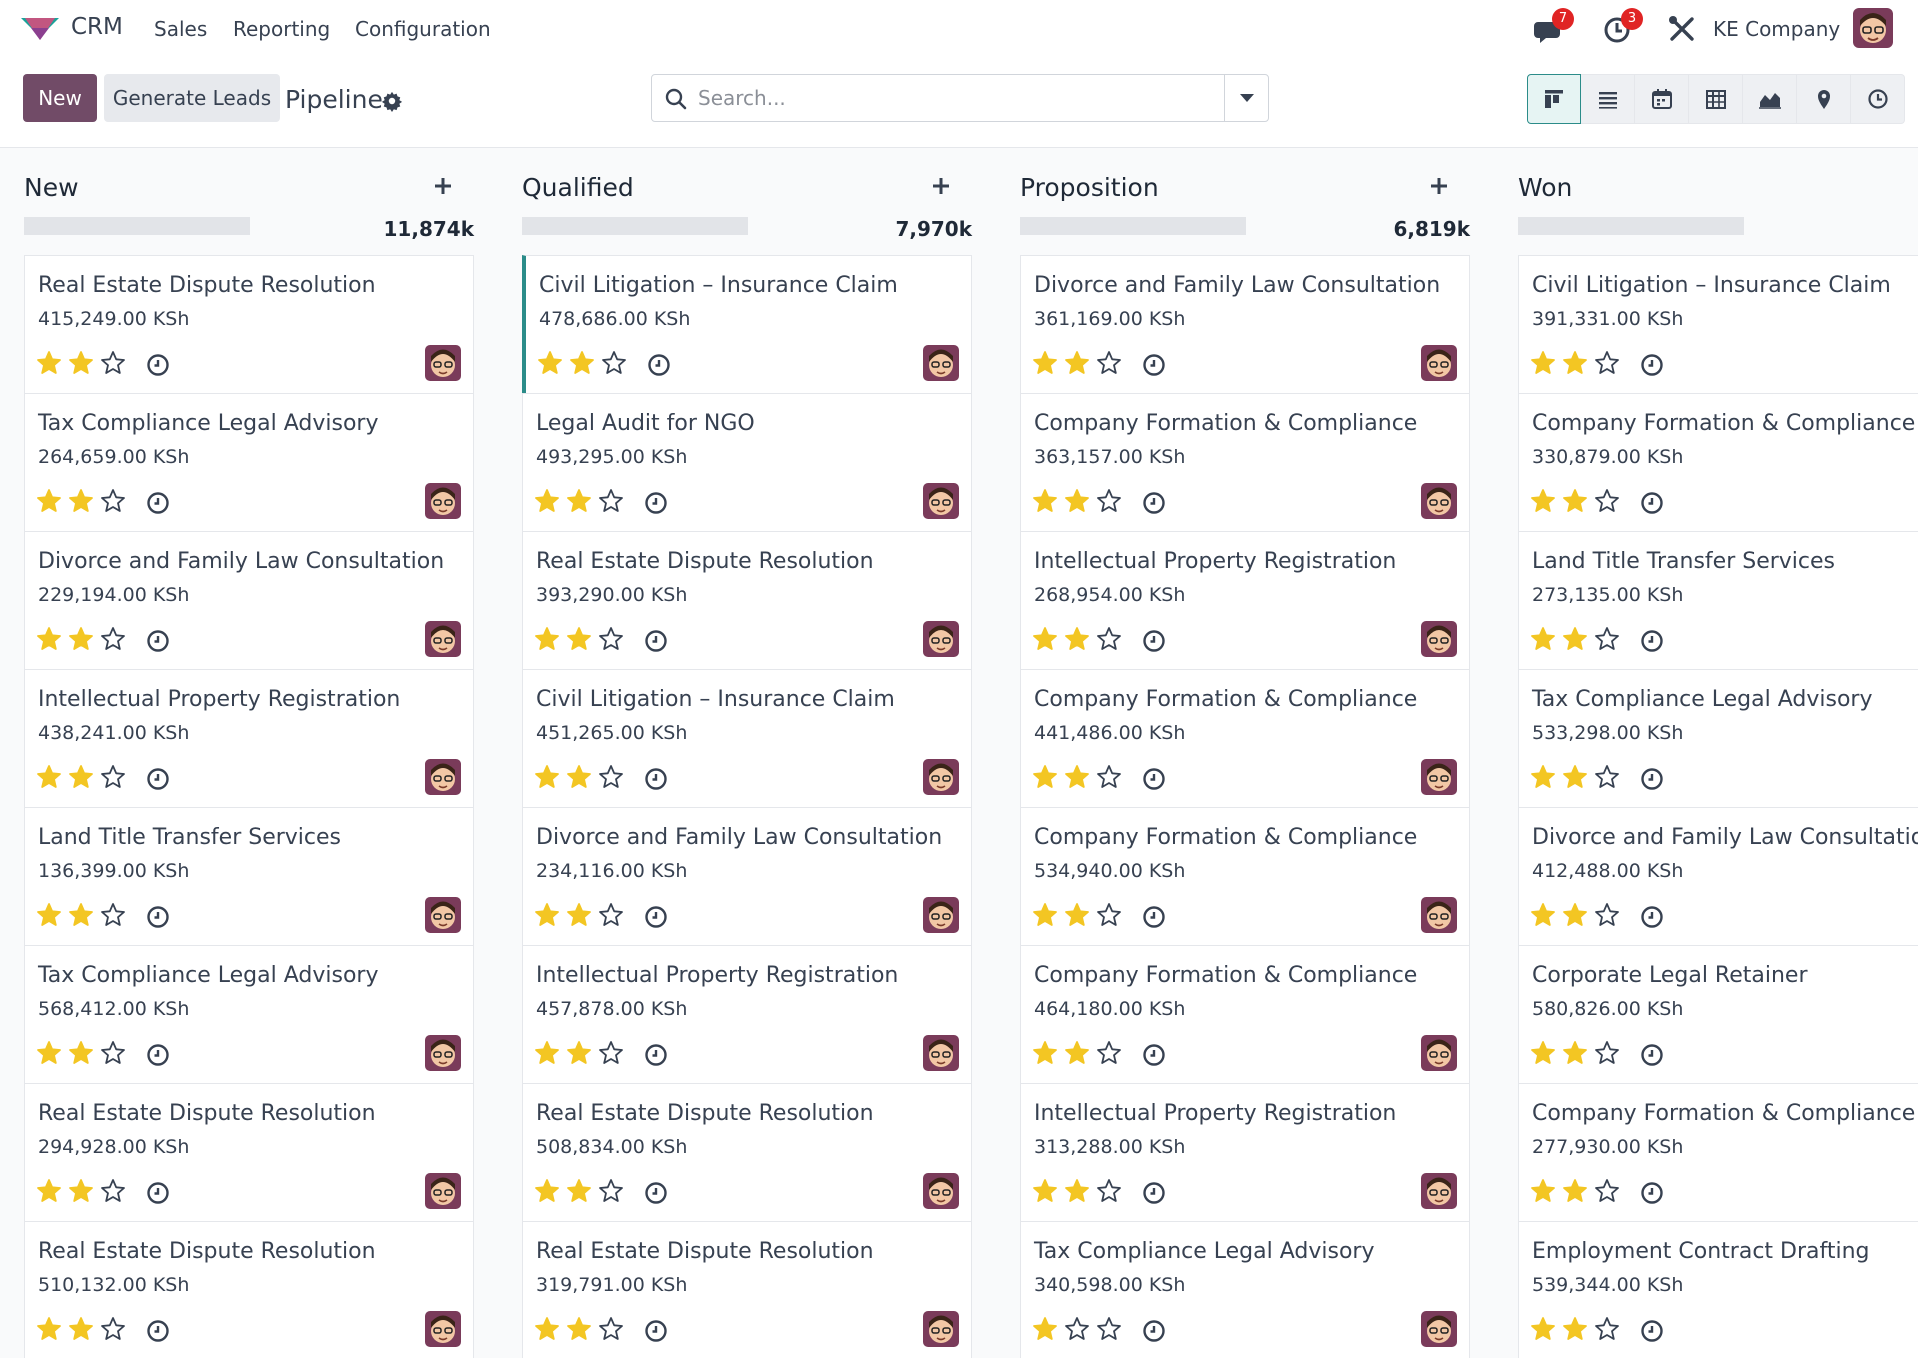  What do you see at coordinates (192, 98) in the screenshot?
I see `generate-leads-button: Generate Leads` at bounding box center [192, 98].